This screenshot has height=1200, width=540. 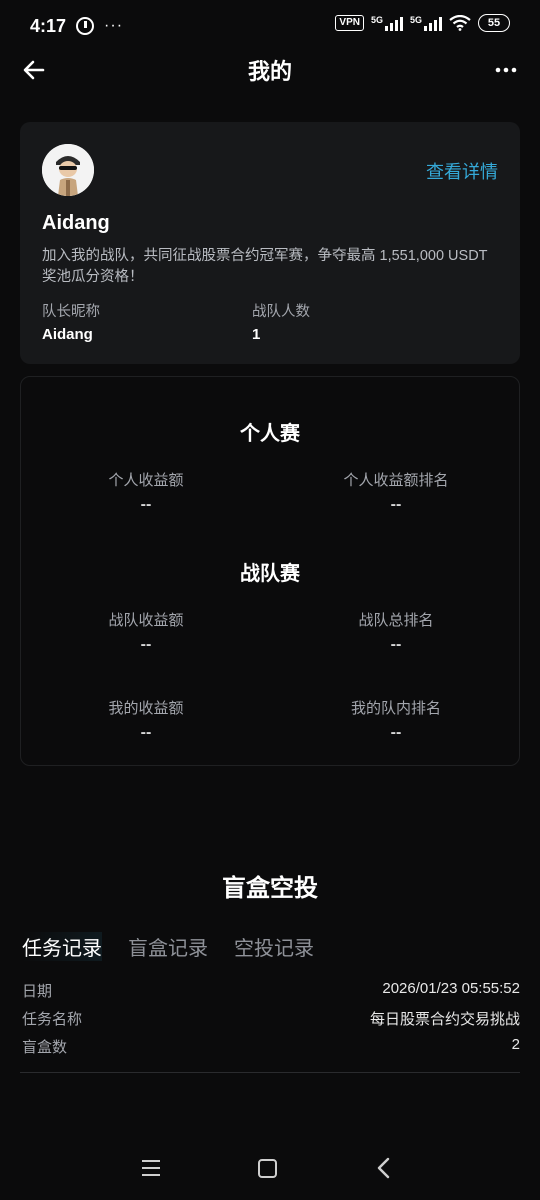 I want to click on individual-rank-value: --, so click(x=396, y=504).